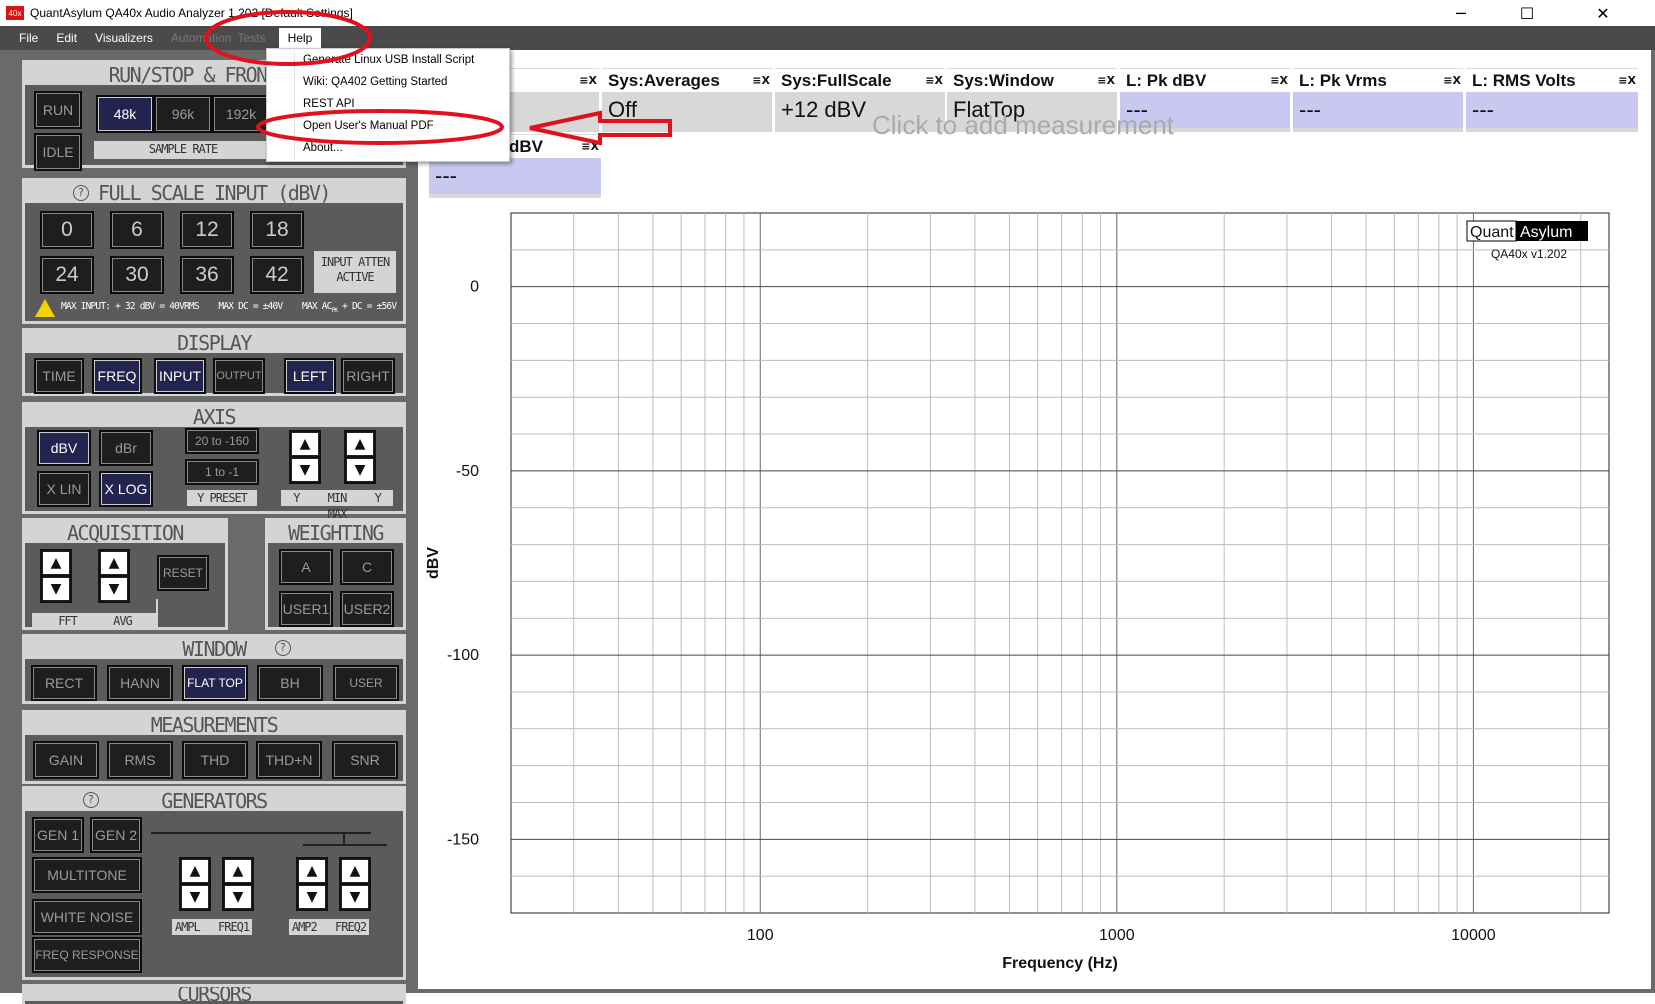 The image size is (1655, 1004). Describe the element at coordinates (67, 275) in the screenshot. I see `fullscale-24-button: 24` at that location.